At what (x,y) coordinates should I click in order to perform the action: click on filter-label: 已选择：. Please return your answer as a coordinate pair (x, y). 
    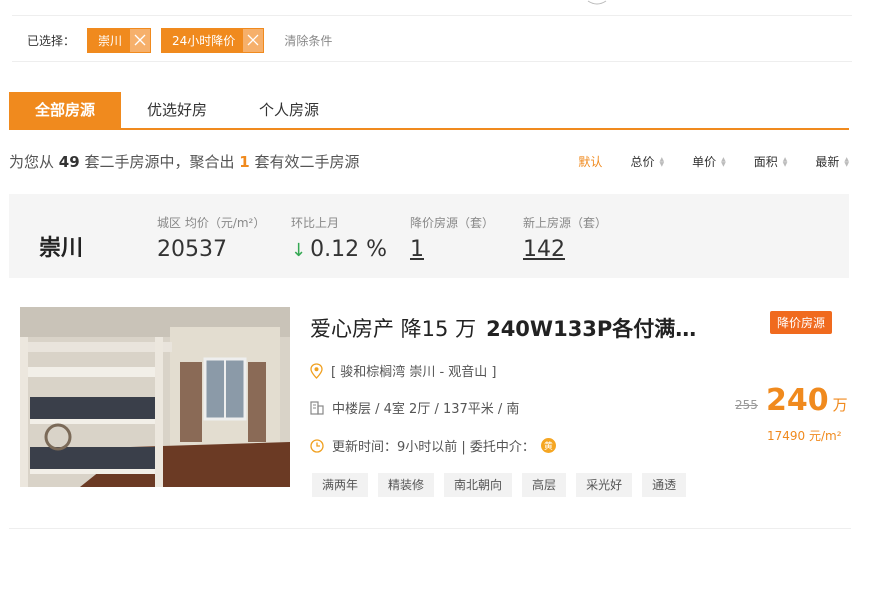
    Looking at the image, I should click on (51, 40).